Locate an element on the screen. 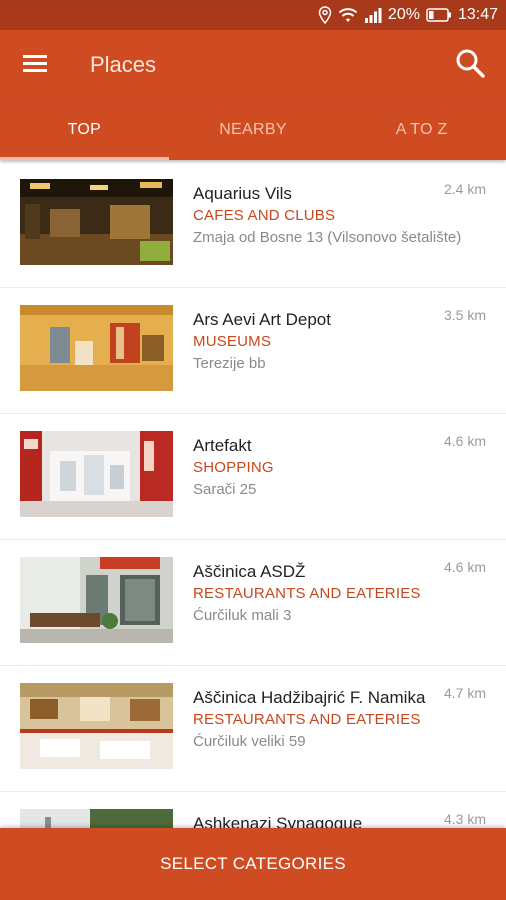 The height and width of the screenshot is (900, 506). place-name: Aščinica ASDŽ is located at coordinates (249, 571).